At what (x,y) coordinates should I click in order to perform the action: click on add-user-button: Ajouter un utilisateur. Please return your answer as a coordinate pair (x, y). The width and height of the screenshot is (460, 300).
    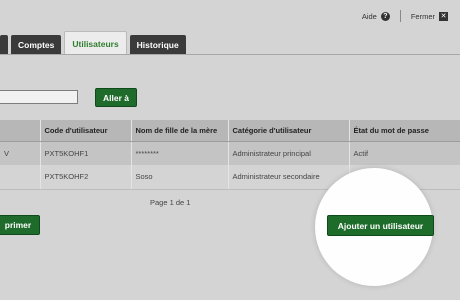
    Looking at the image, I should click on (380, 225).